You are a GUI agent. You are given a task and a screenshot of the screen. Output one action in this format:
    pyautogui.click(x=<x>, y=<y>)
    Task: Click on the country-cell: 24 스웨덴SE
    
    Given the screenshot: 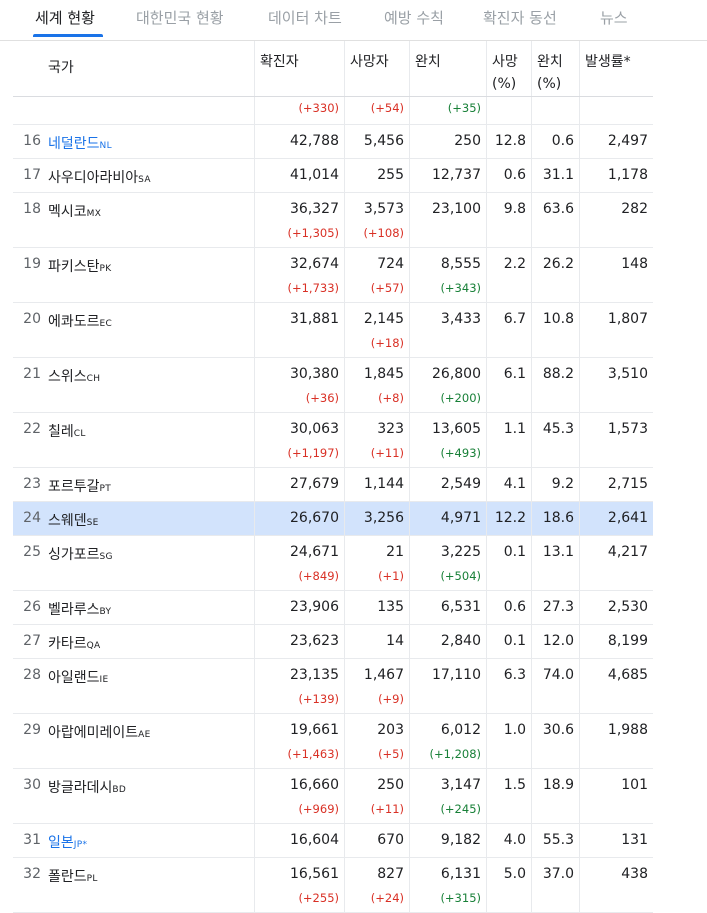 What is the action you would take?
    pyautogui.click(x=133, y=518)
    